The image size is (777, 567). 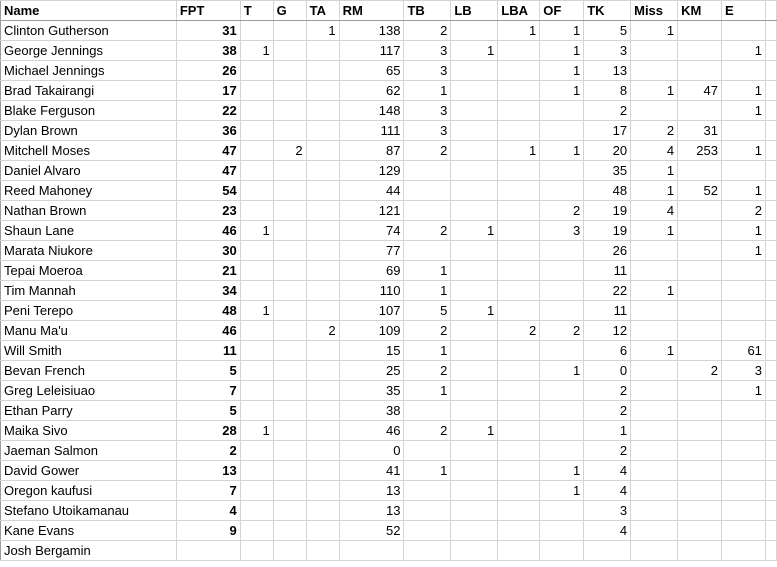 I want to click on cell-miss: 1, so click(x=654, y=170).